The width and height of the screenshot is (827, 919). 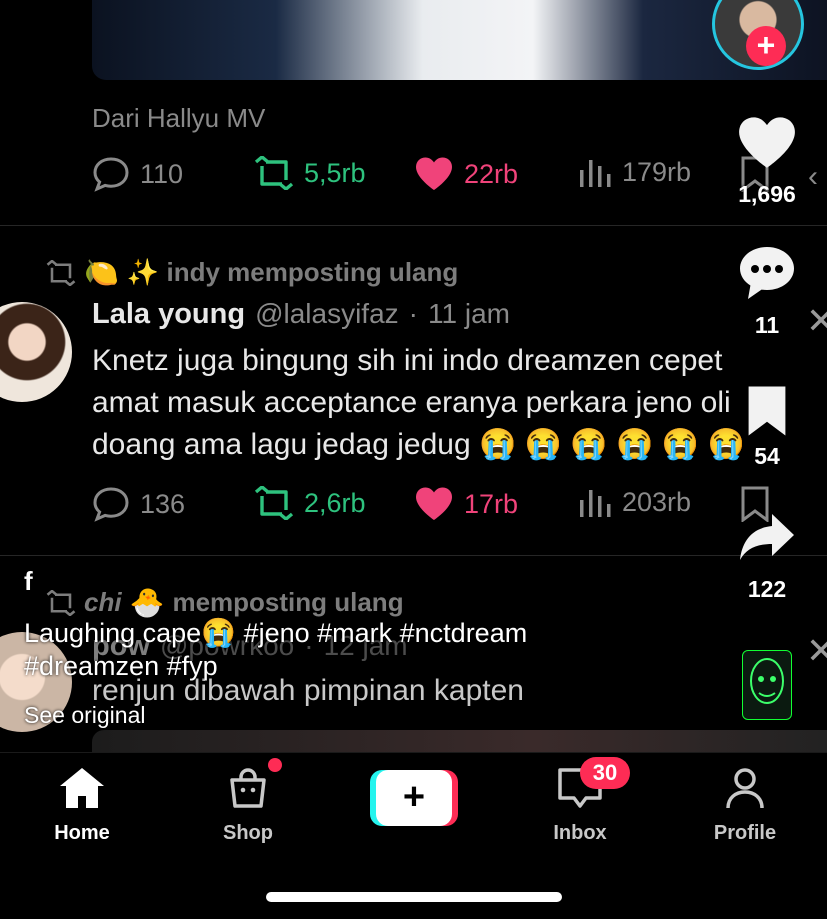 I want to click on hatching-chick-emoji: 🐣, so click(x=147, y=602).